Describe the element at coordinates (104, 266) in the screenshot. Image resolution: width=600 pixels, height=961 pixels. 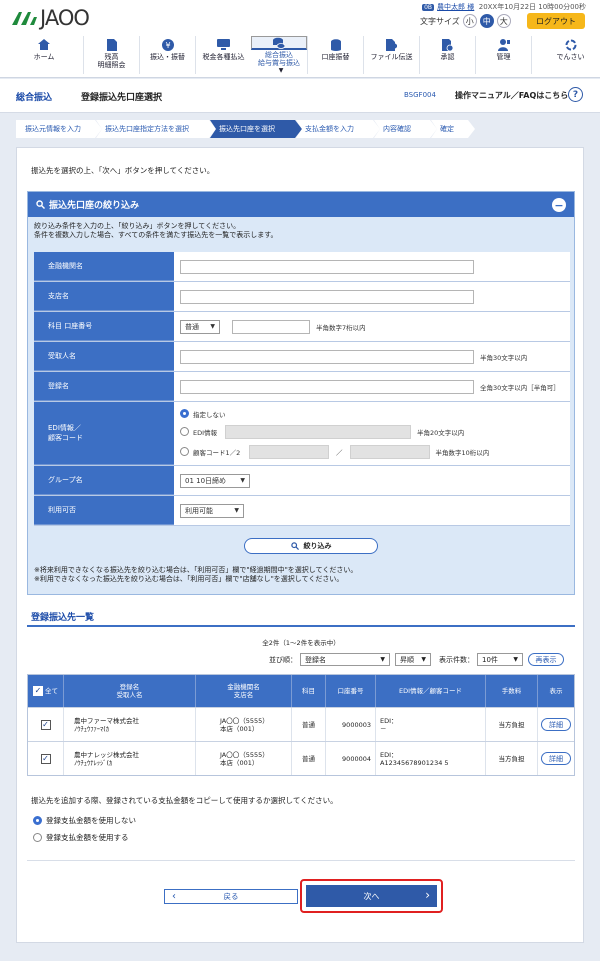
I see `label-bank: 金融機関名` at that location.